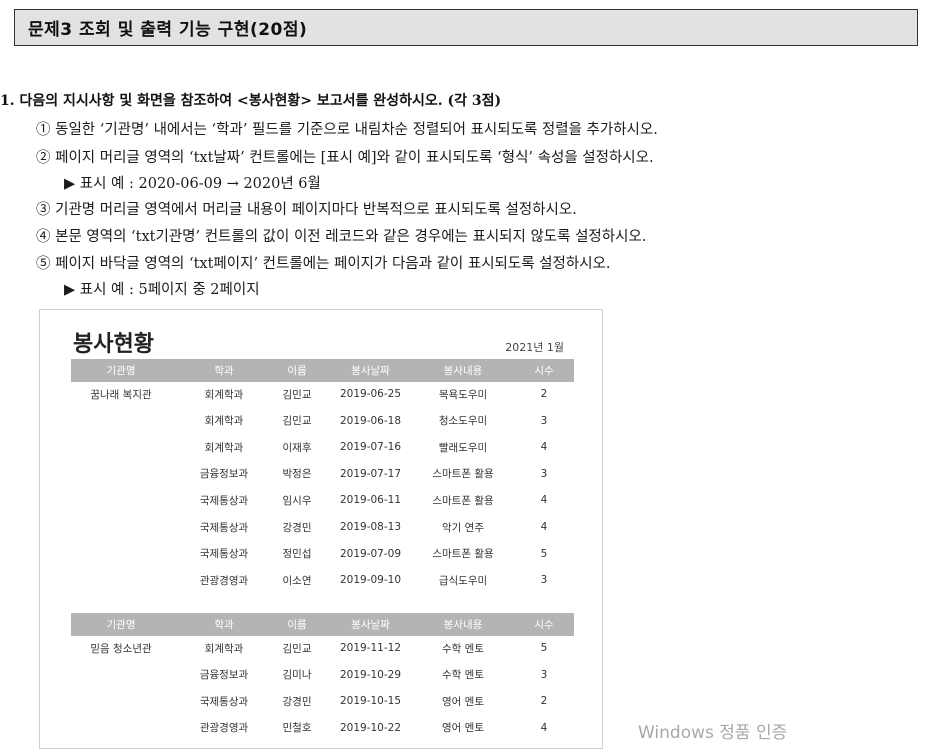 This screenshot has height=749, width=936. Describe the element at coordinates (370, 648) in the screenshot. I see `table-cell: 2019-11-12` at that location.